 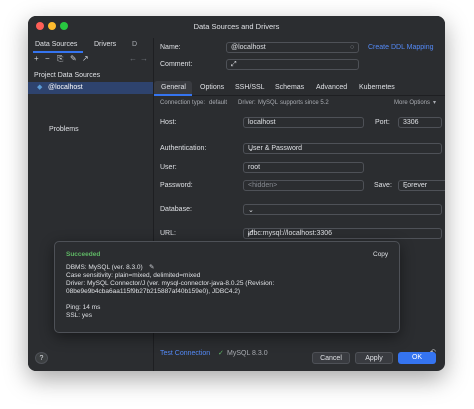 What do you see at coordinates (168, 233) in the screenshot?
I see `url-label: URL:` at bounding box center [168, 233].